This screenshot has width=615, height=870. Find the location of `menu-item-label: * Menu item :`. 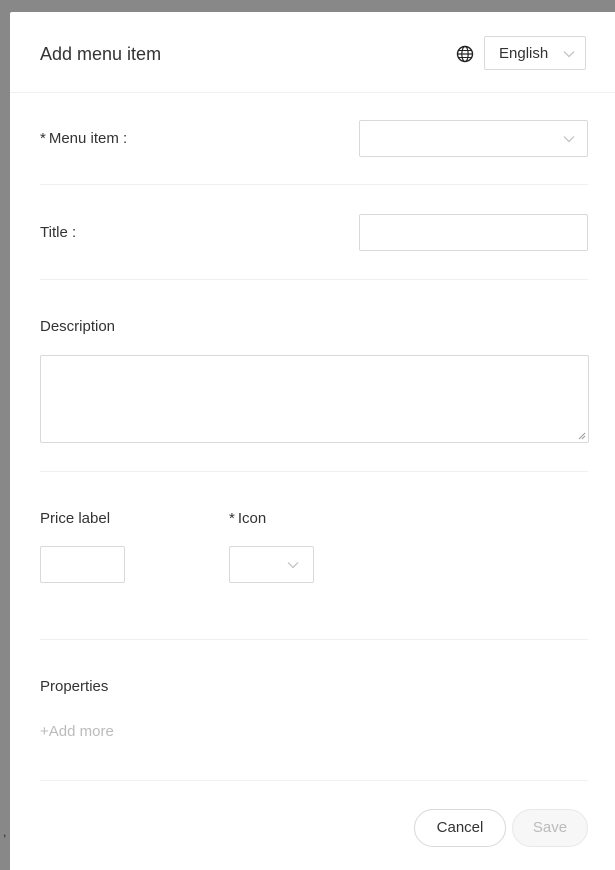

menu-item-label: * Menu item : is located at coordinates (83, 139).